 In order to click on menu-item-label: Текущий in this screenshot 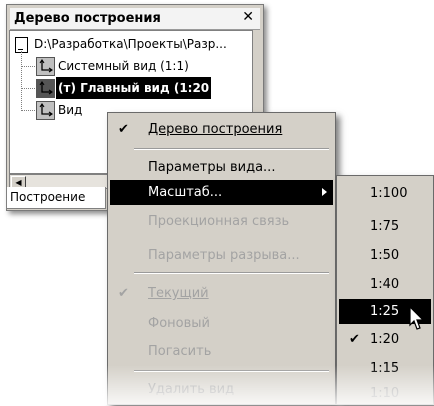, I will do `click(178, 293)`.